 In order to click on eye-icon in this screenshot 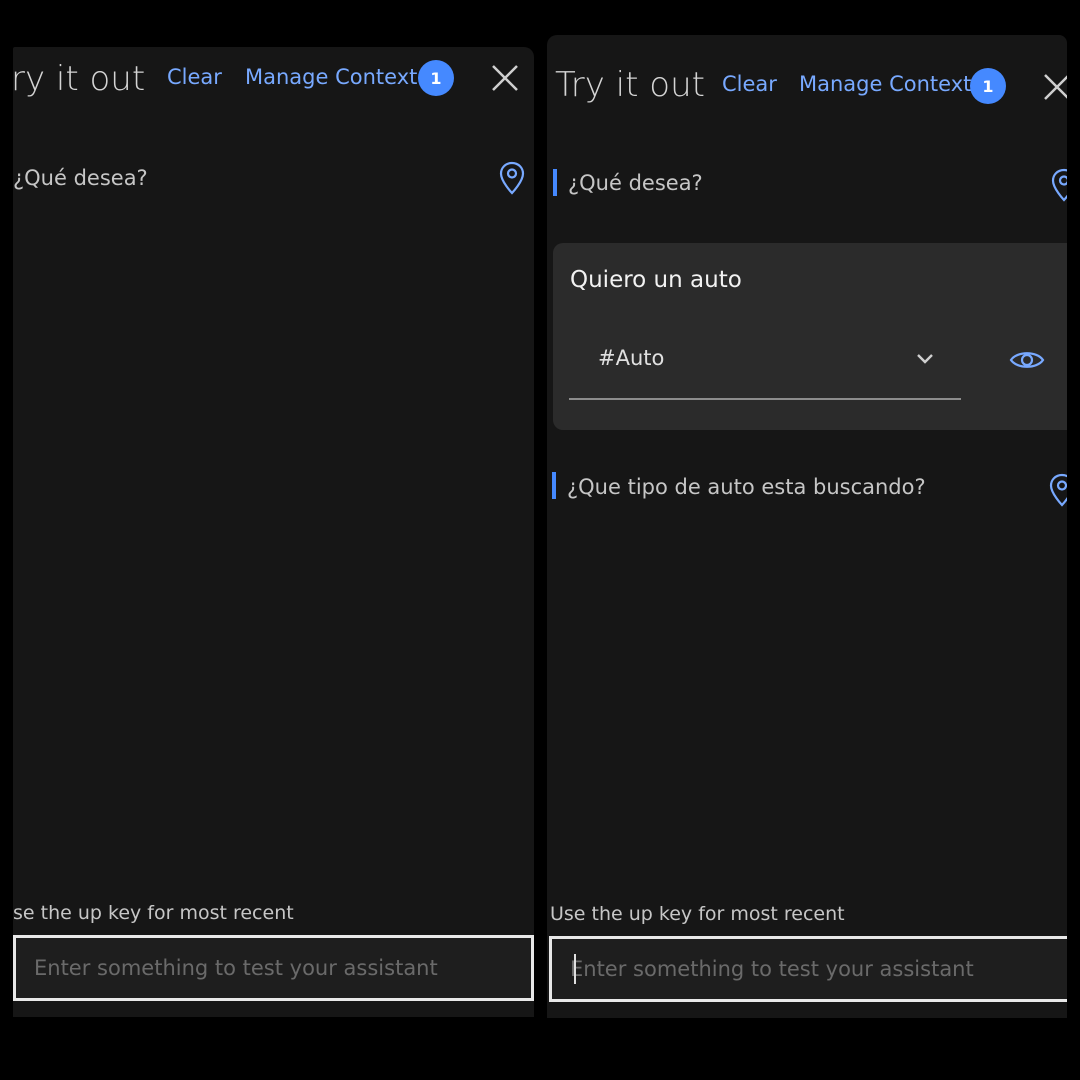, I will do `click(1027, 360)`.